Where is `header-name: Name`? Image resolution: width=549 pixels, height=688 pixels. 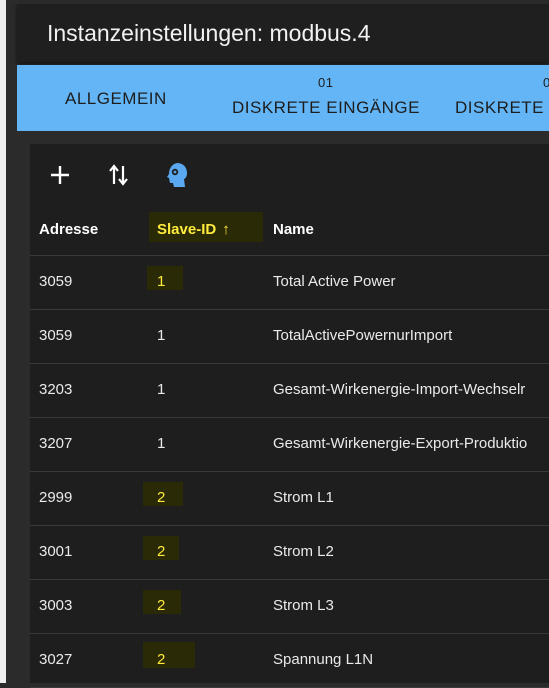
header-name: Name is located at coordinates (293, 229).